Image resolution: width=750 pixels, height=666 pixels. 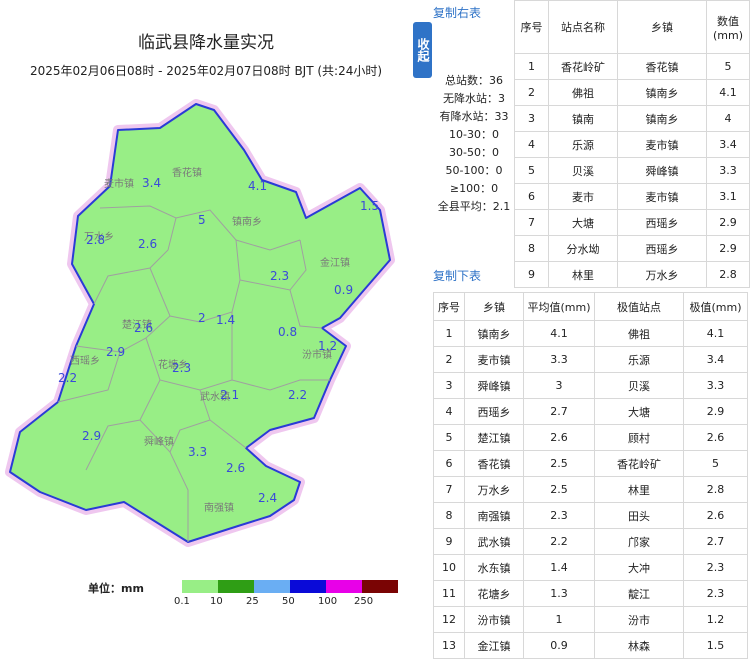 What do you see at coordinates (225, 320) in the screenshot?
I see `rain-value: 1.4` at bounding box center [225, 320].